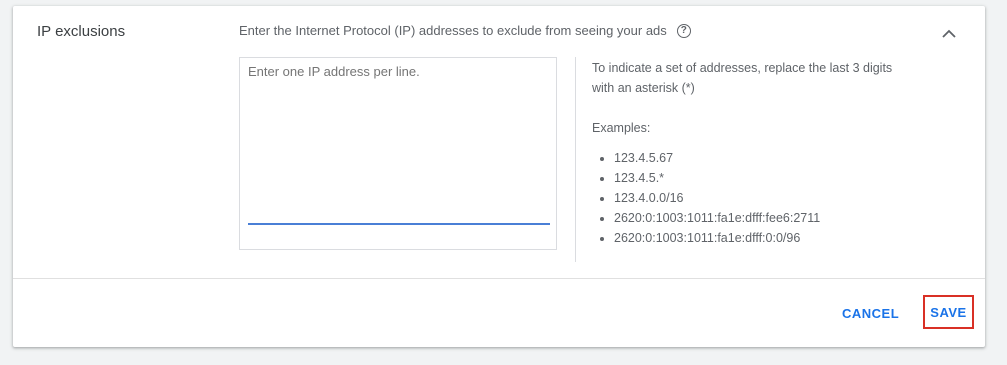 The height and width of the screenshot is (365, 1007). What do you see at coordinates (399, 224) in the screenshot?
I see `input-focus-underline` at bounding box center [399, 224].